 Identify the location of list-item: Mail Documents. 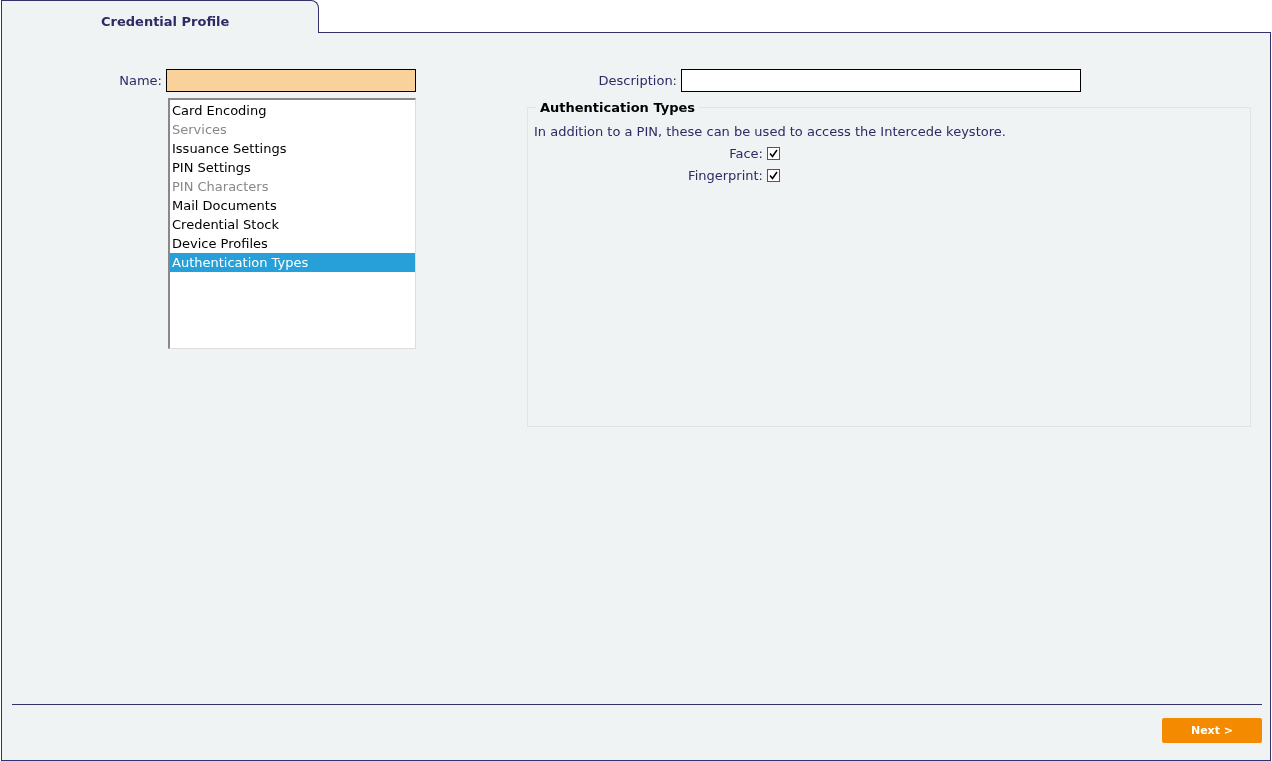
(292, 205).